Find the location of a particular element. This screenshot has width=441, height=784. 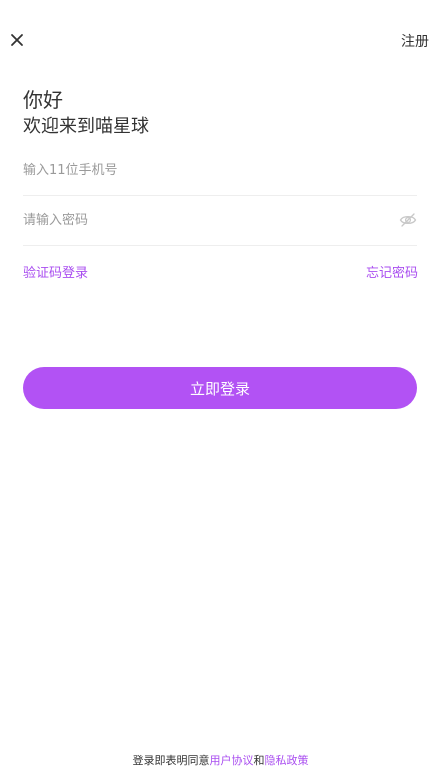

greeting-title: 你好 is located at coordinates (43, 100).